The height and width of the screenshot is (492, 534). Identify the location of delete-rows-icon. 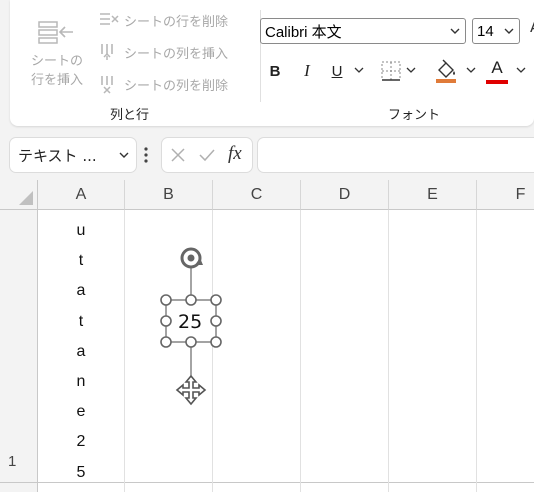
(109, 19).